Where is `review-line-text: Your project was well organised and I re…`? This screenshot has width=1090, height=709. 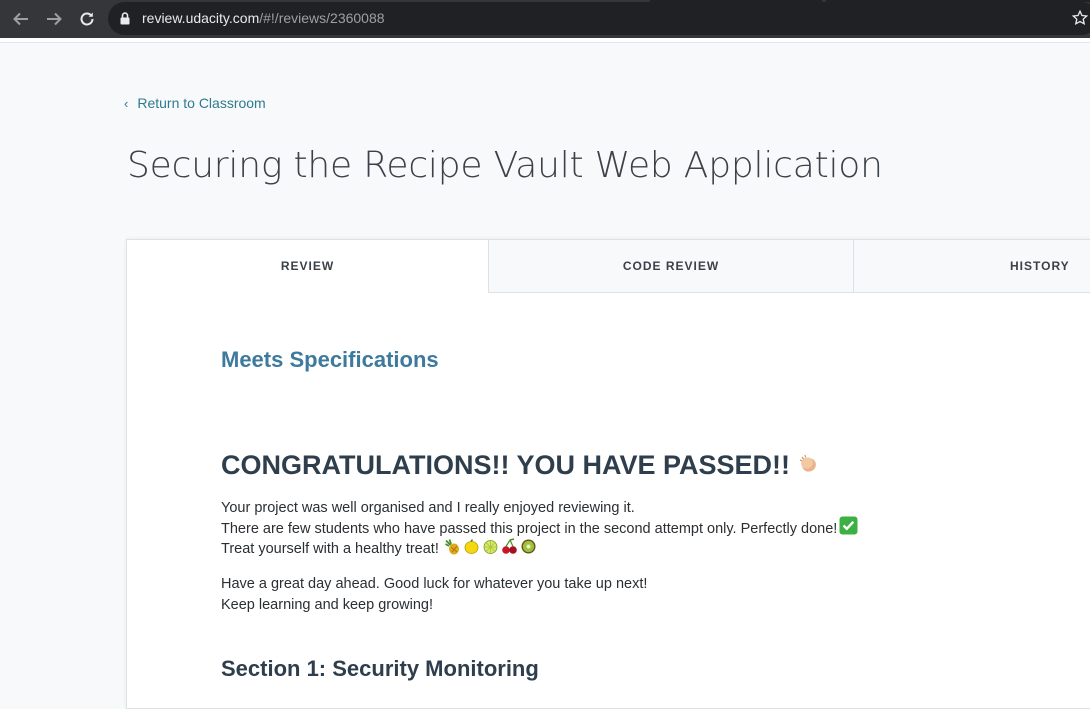 review-line-text: Your project was well organised and I re… is located at coordinates (428, 508).